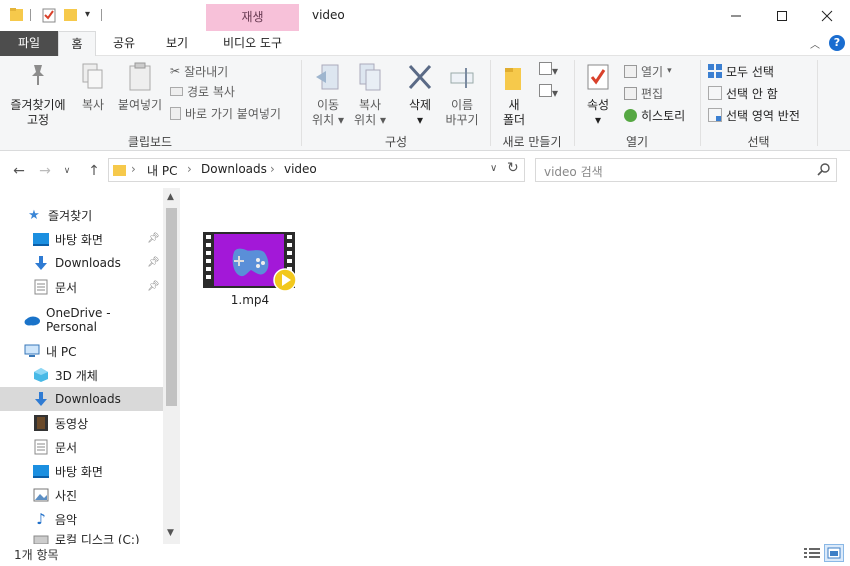 This screenshot has width=850, height=566. I want to click on item-count: 1개 항목, so click(36, 555).